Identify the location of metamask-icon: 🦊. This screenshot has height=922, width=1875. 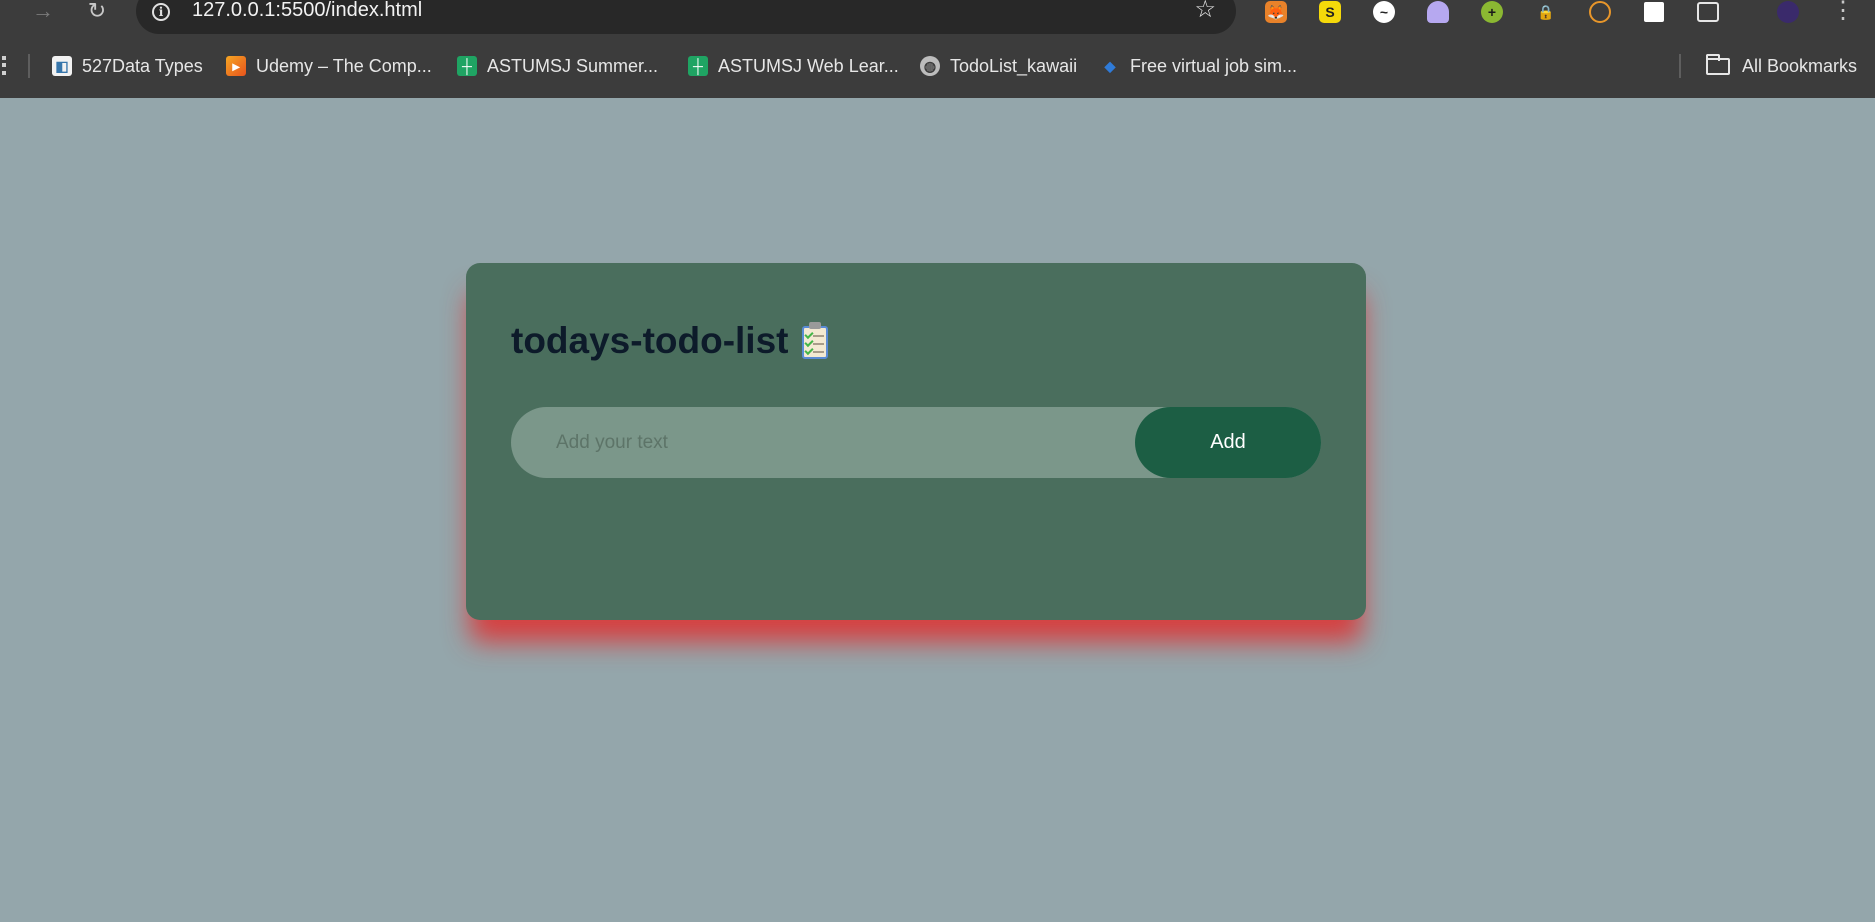
(1276, 12).